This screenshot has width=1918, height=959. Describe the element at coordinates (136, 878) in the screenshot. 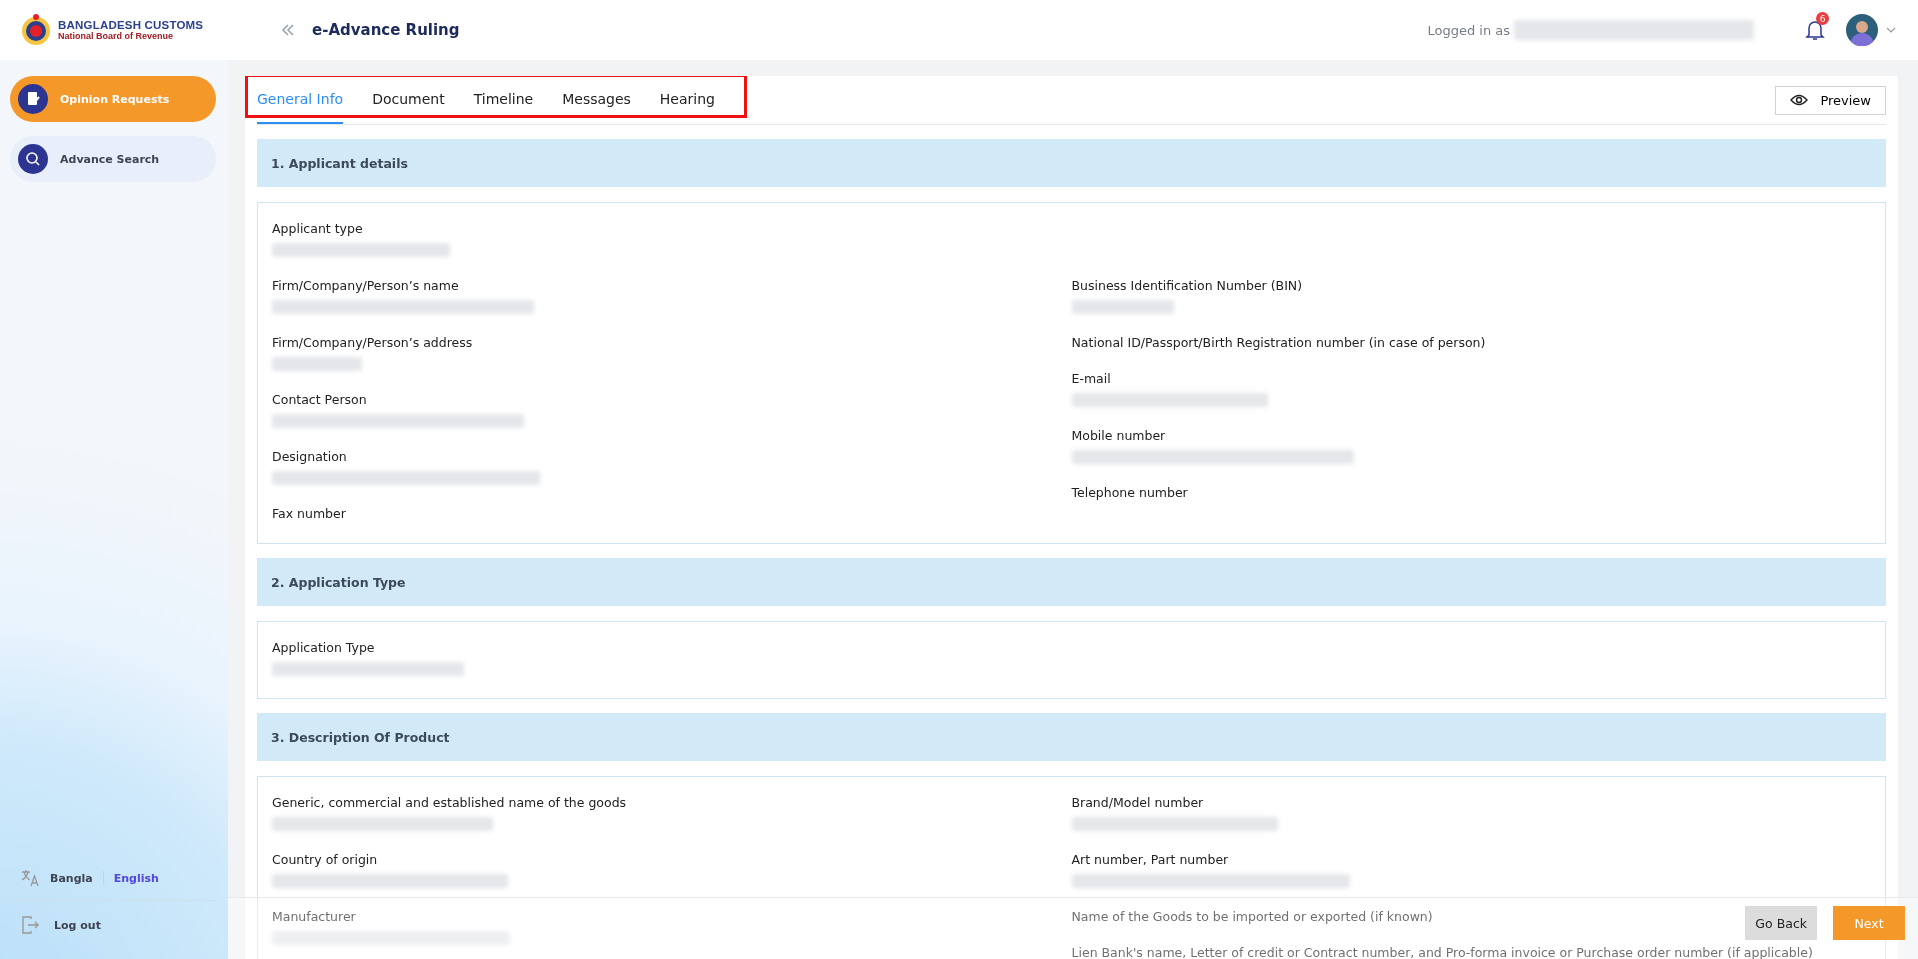

I see `language-option: English` at that location.